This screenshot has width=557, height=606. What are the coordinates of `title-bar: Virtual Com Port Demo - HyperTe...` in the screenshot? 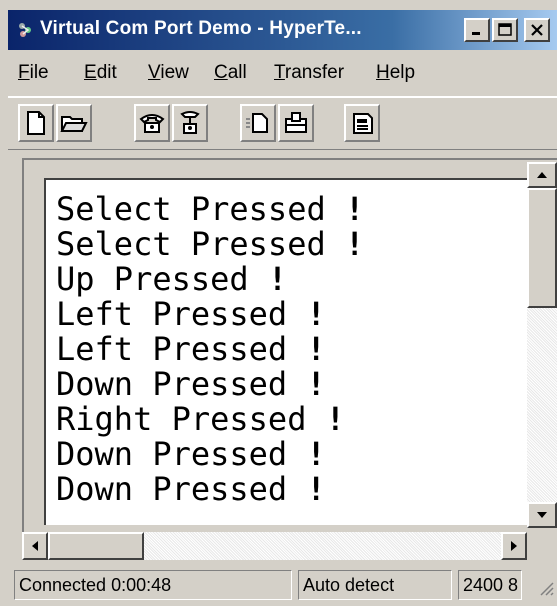 It's located at (282, 30).